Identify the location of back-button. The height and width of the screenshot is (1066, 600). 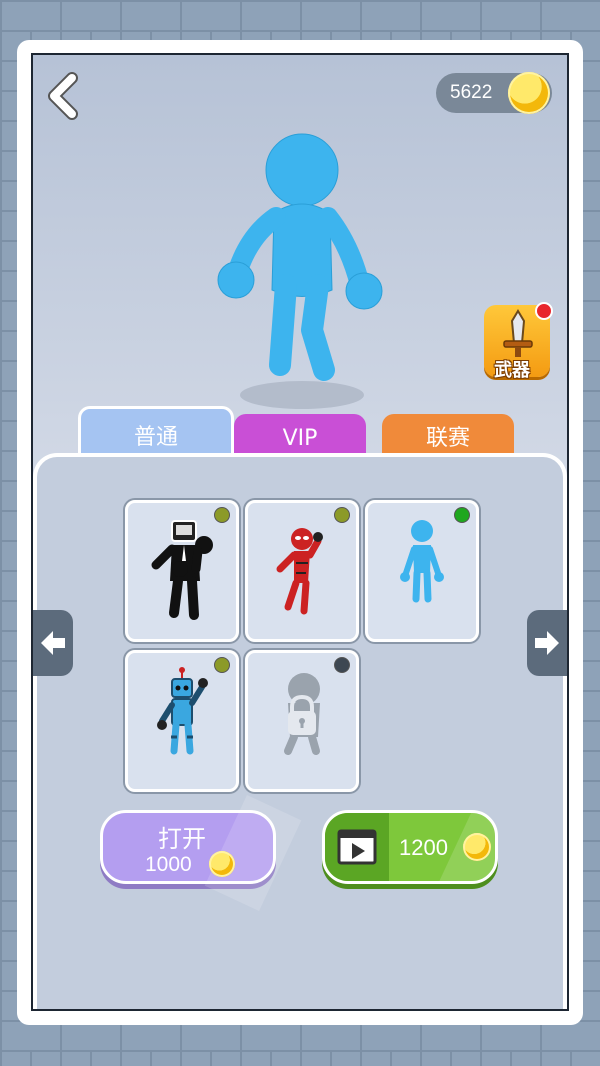
(64, 96).